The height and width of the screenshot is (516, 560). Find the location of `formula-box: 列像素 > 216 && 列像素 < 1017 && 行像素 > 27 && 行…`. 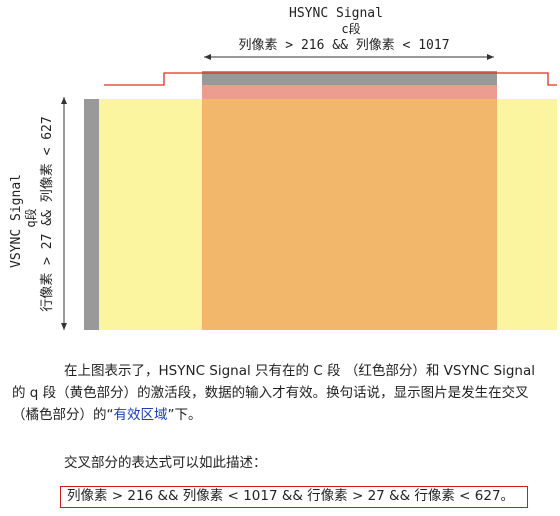

formula-box: 列像素 > 216 && 列像素 < 1017 && 行像素 > 27 && 行… is located at coordinates (294, 497).